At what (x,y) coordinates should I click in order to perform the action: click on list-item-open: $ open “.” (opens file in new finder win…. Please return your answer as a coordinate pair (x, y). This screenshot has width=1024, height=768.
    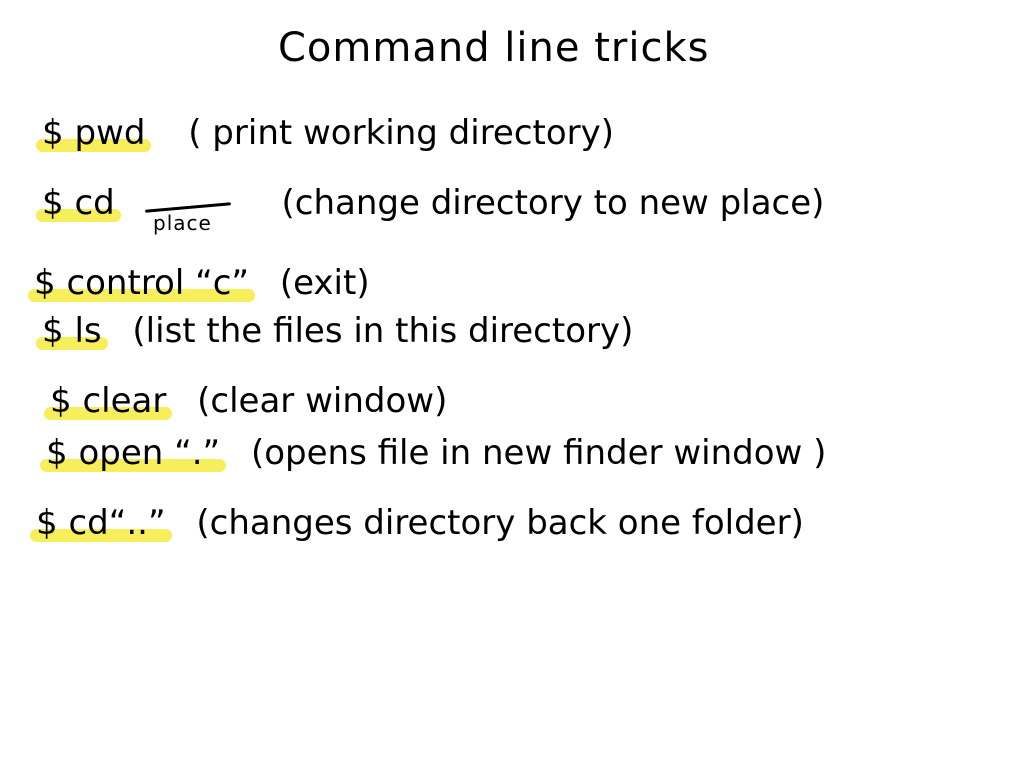
    Looking at the image, I should click on (433, 453).